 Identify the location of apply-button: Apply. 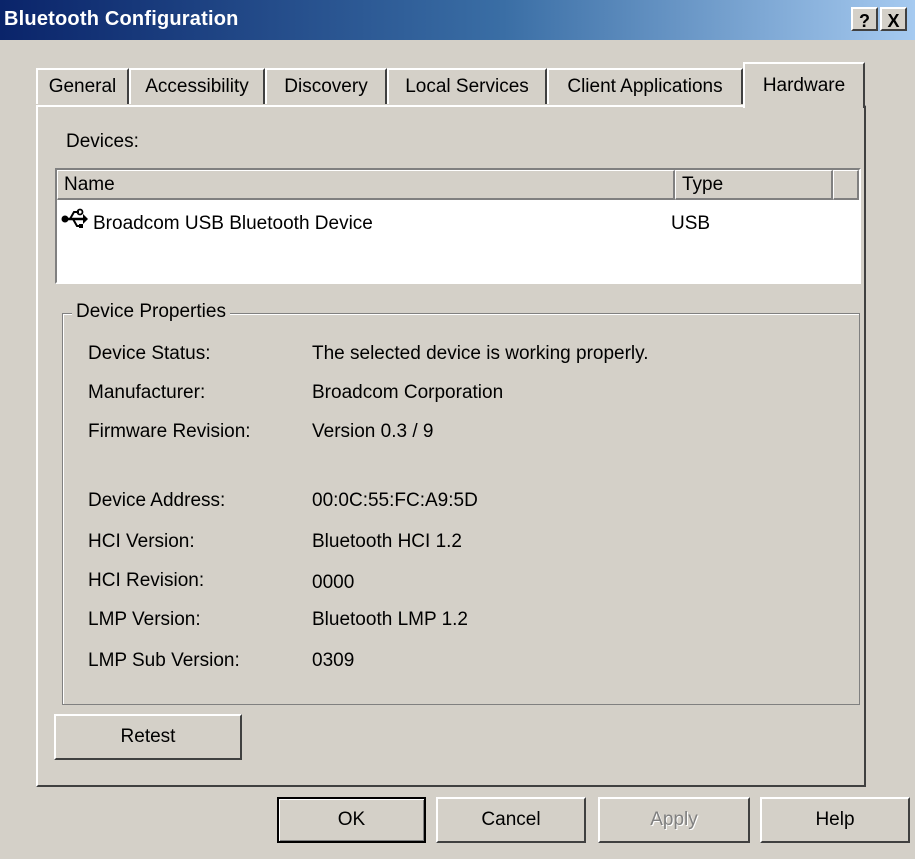
(674, 820).